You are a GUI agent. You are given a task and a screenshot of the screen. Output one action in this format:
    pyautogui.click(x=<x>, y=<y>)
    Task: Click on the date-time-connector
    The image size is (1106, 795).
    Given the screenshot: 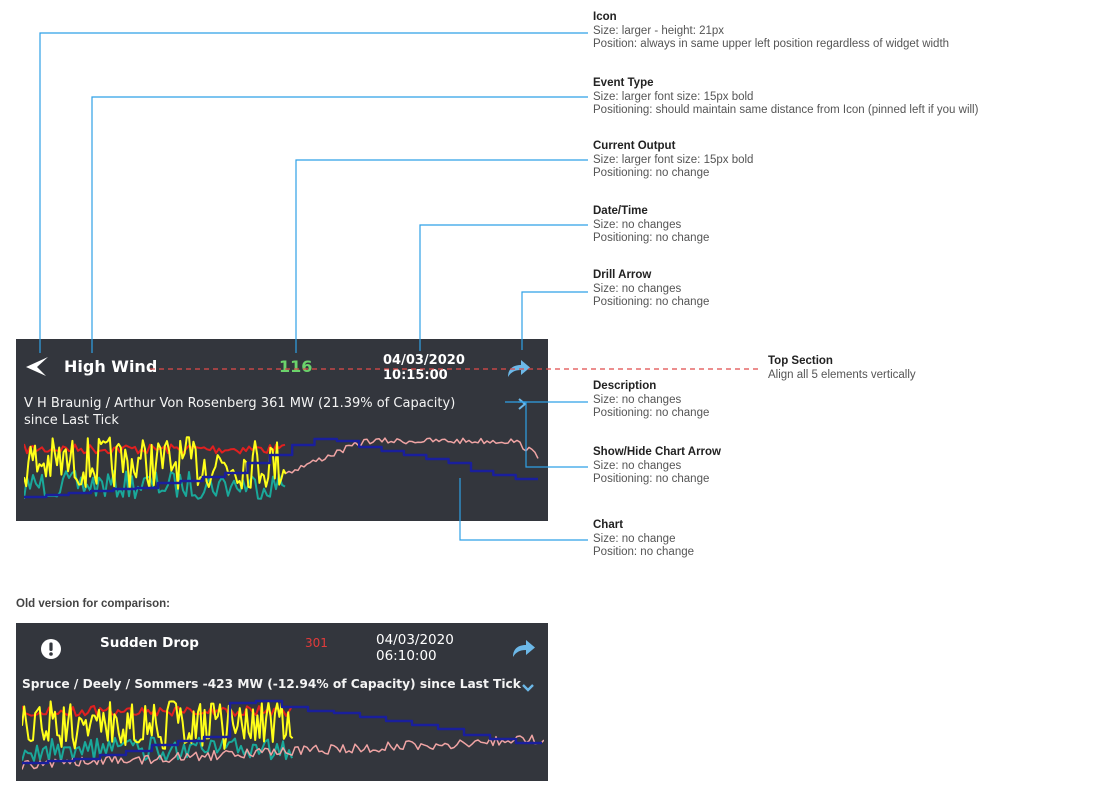 What is the action you would take?
    pyautogui.click(x=503, y=287)
    